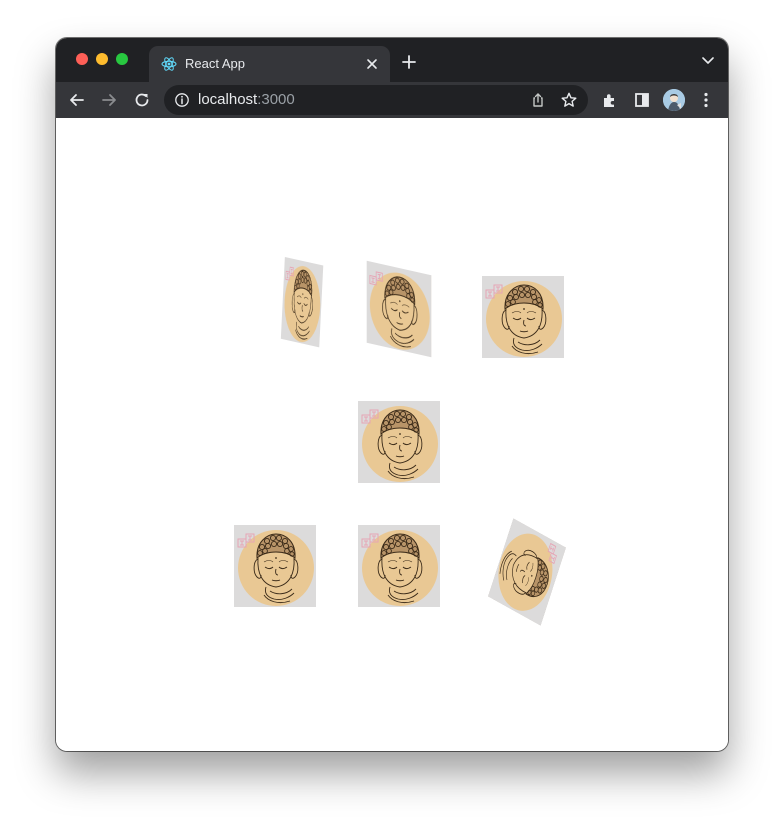 This screenshot has width=784, height=826. I want to click on chevron-down-icon, so click(708, 61).